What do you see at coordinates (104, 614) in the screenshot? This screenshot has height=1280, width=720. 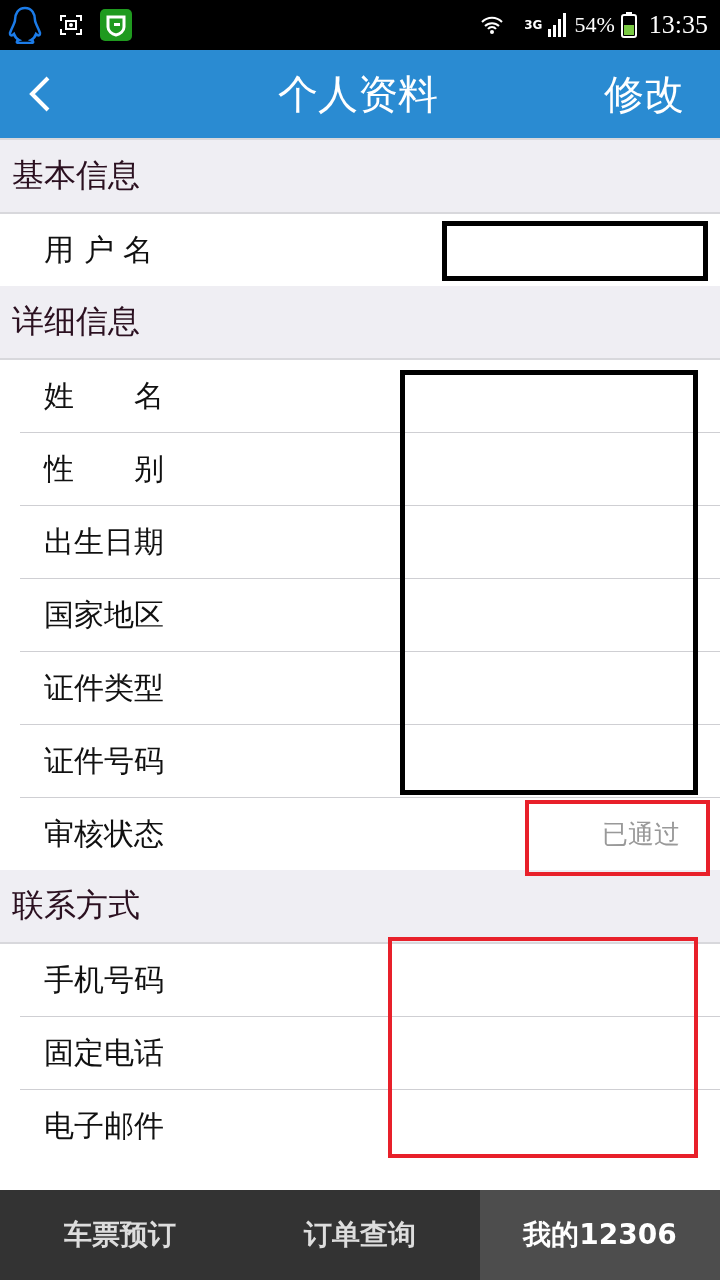 I see `field-label: 国家地区` at bounding box center [104, 614].